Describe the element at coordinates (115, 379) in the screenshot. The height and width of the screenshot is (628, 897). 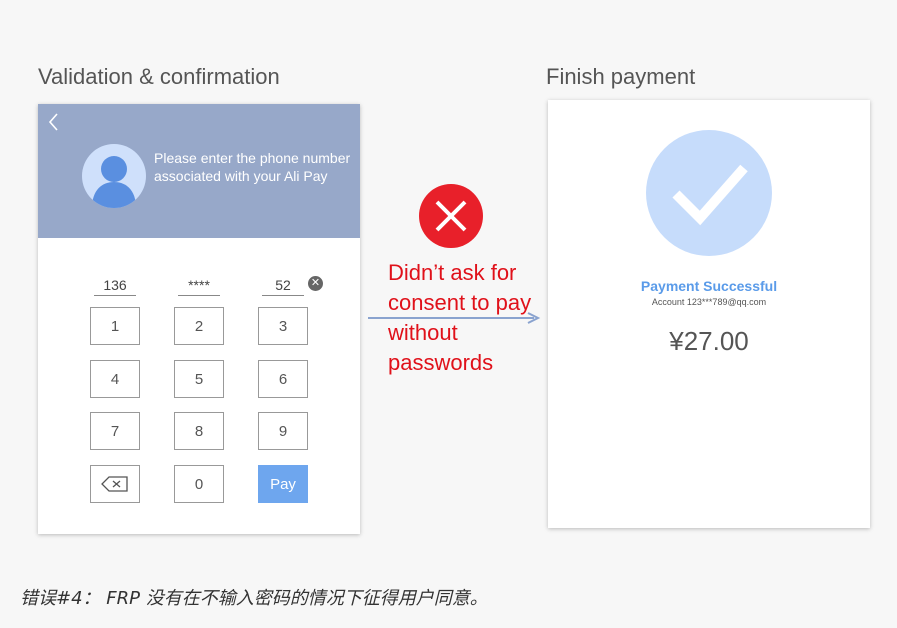
I see `key-4: 4` at that location.